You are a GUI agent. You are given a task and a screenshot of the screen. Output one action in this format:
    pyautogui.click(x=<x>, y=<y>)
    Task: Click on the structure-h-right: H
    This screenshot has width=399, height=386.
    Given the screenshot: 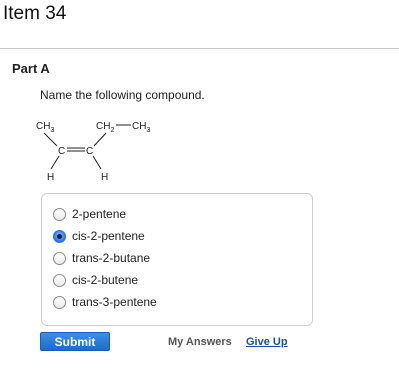 What is the action you would take?
    pyautogui.click(x=104, y=177)
    